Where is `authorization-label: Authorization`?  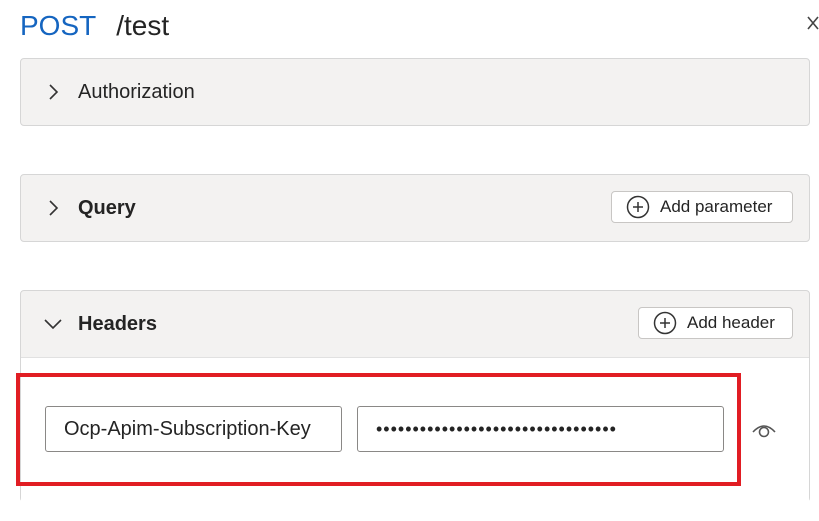
authorization-label: Authorization is located at coordinates (136, 91).